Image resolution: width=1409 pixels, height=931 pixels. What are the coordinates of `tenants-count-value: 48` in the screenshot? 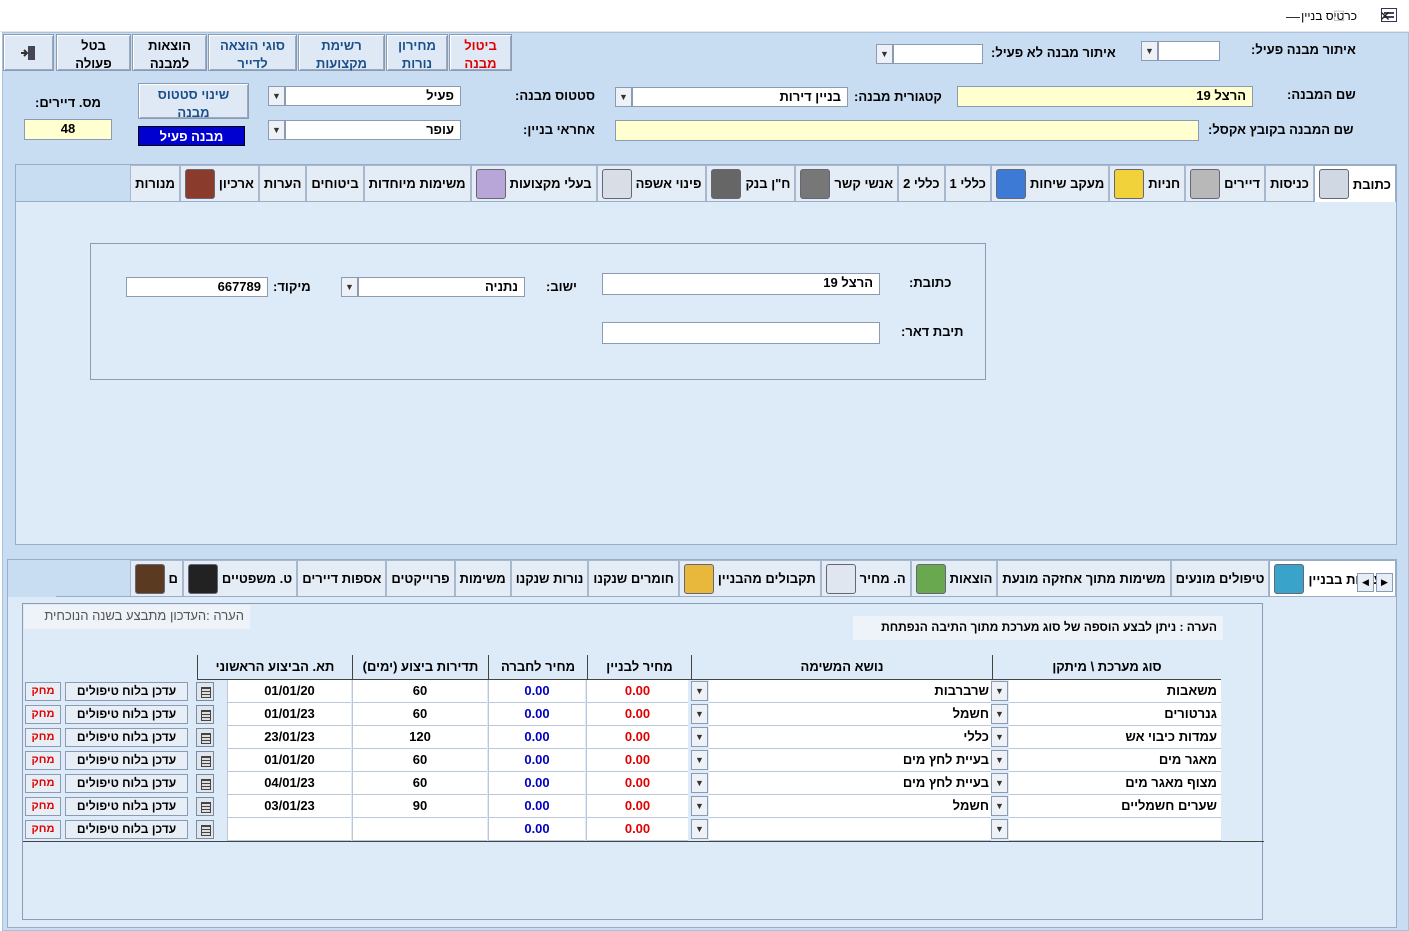 It's located at (68, 129).